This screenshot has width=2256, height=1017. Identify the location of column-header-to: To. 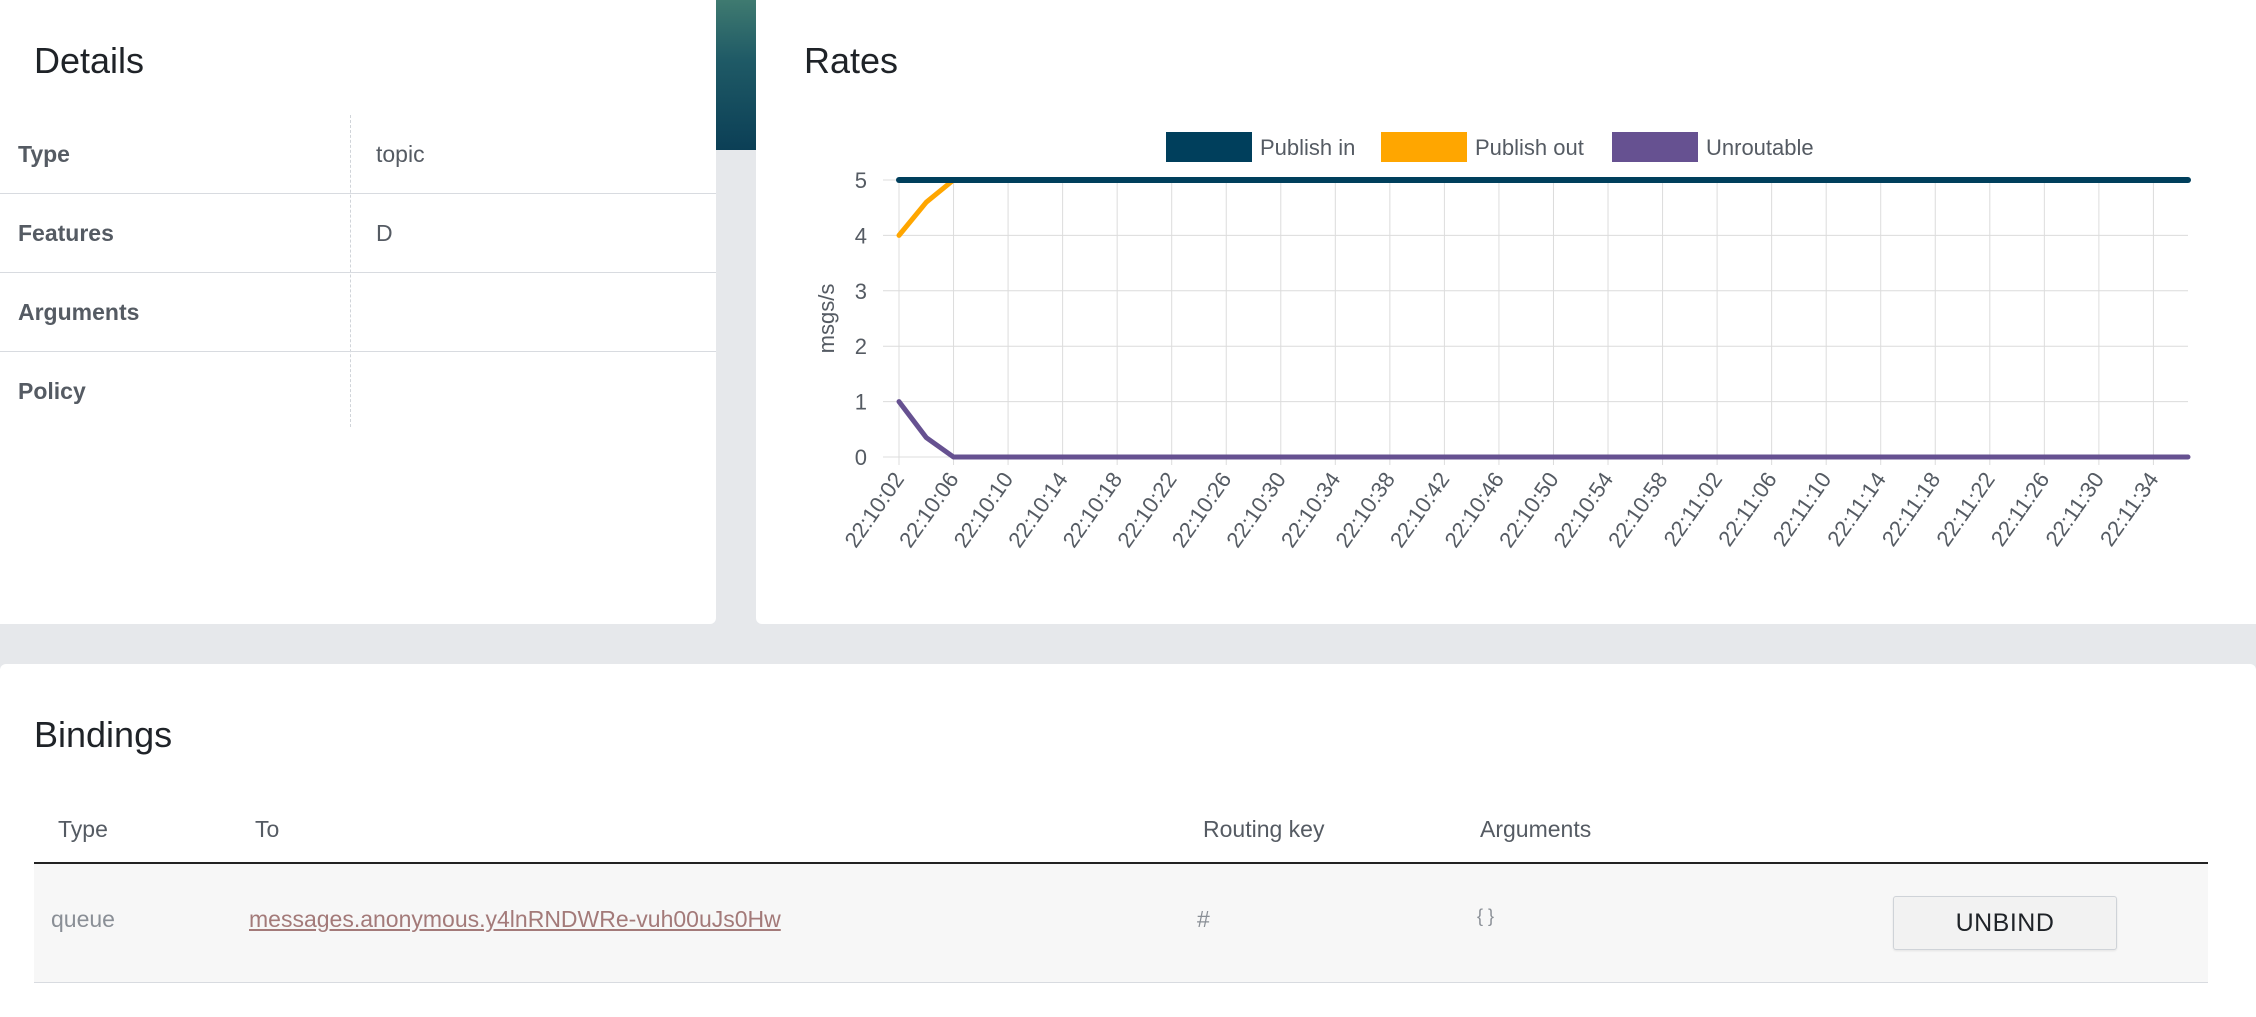
(267, 829).